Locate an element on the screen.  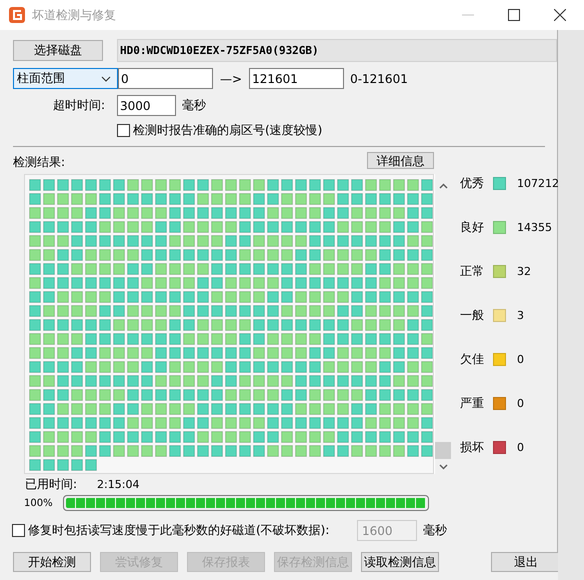
grade-label: 良好 is located at coordinates (472, 227).